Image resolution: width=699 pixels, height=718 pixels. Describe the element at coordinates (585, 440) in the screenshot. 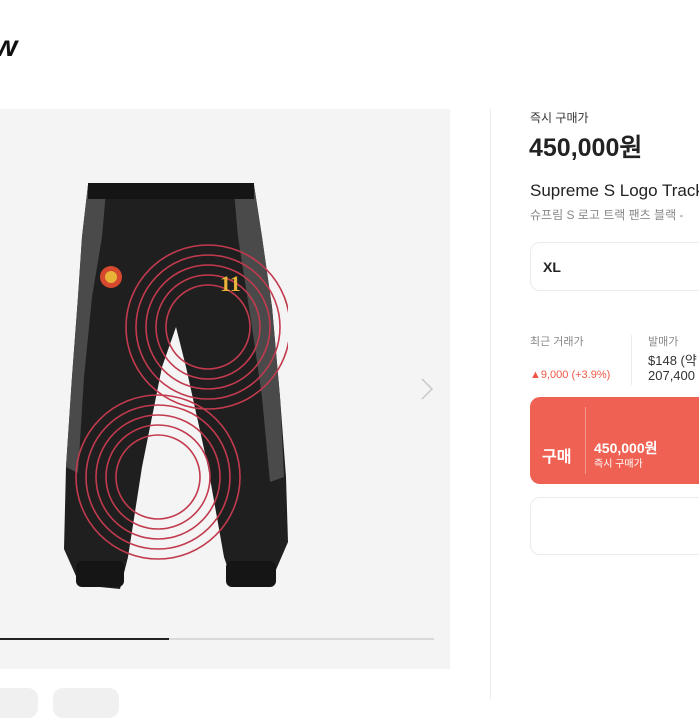

I see `buy-button-divider` at that location.